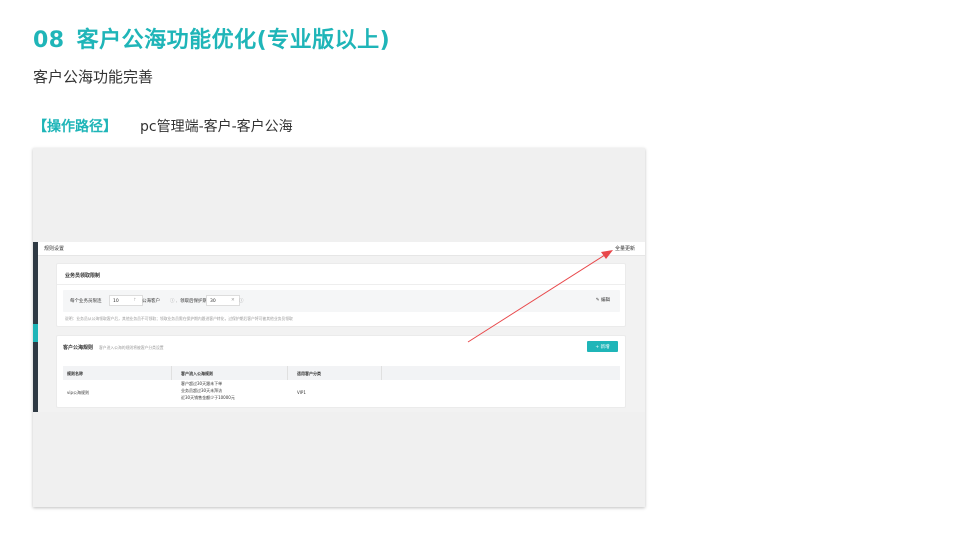 This screenshot has height=540, width=959. Describe the element at coordinates (301, 392) in the screenshot. I see `rule-category: VIP1` at that location.